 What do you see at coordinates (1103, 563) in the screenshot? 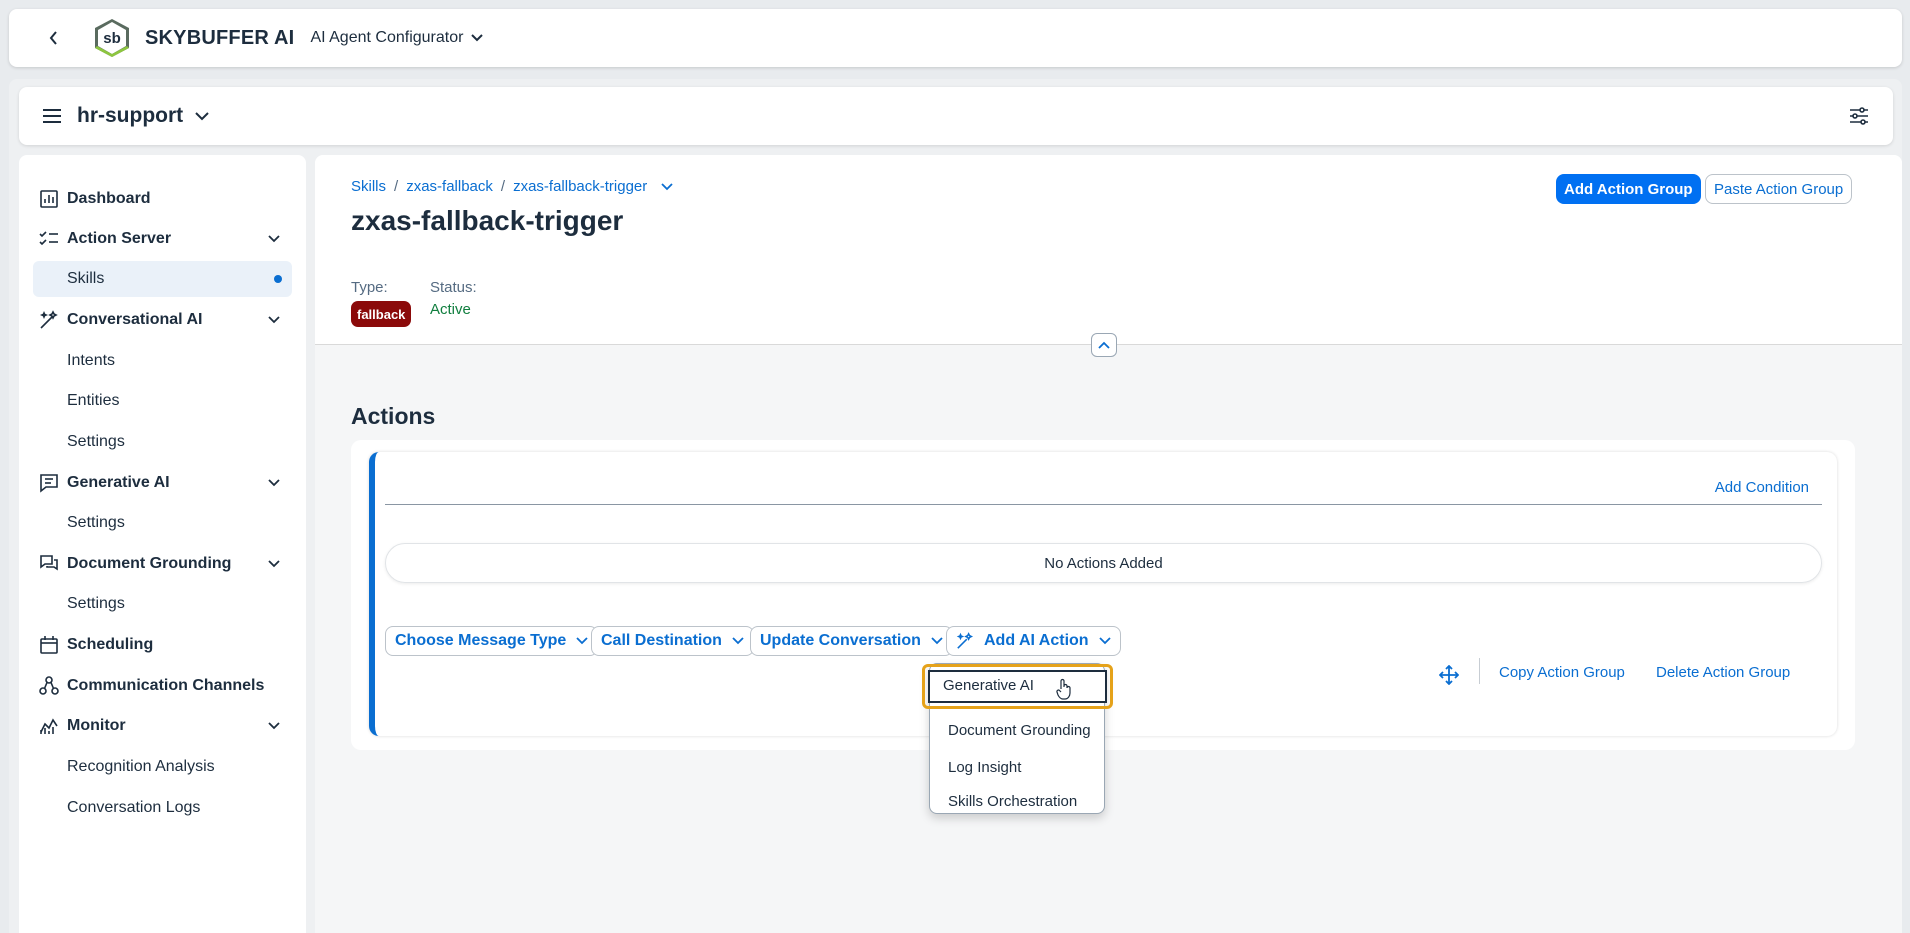
I see `empty-actions-message: No Actions Added` at bounding box center [1103, 563].